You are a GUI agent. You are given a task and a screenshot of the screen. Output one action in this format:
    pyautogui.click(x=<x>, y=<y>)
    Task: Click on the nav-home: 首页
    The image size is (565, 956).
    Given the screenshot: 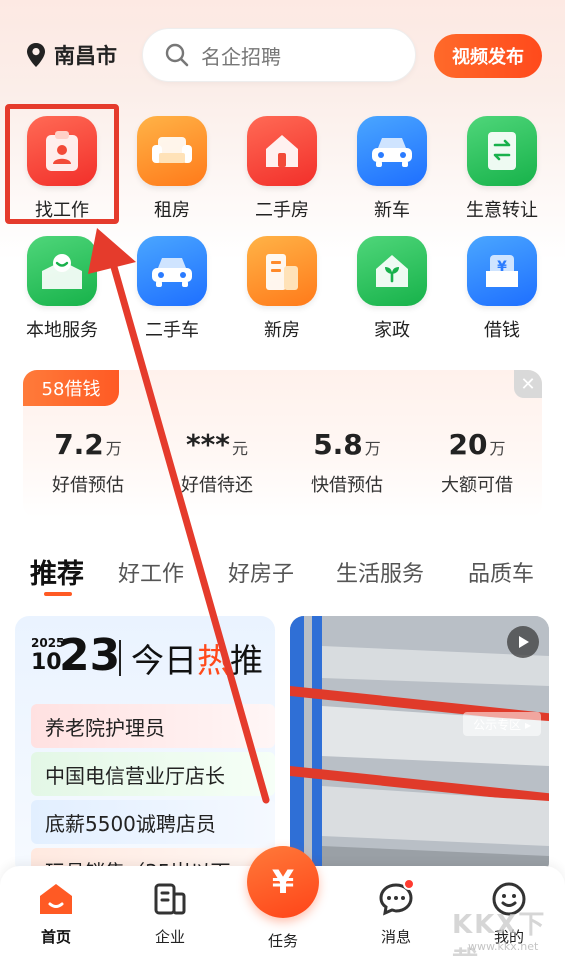 What is the action you would take?
    pyautogui.click(x=56, y=913)
    